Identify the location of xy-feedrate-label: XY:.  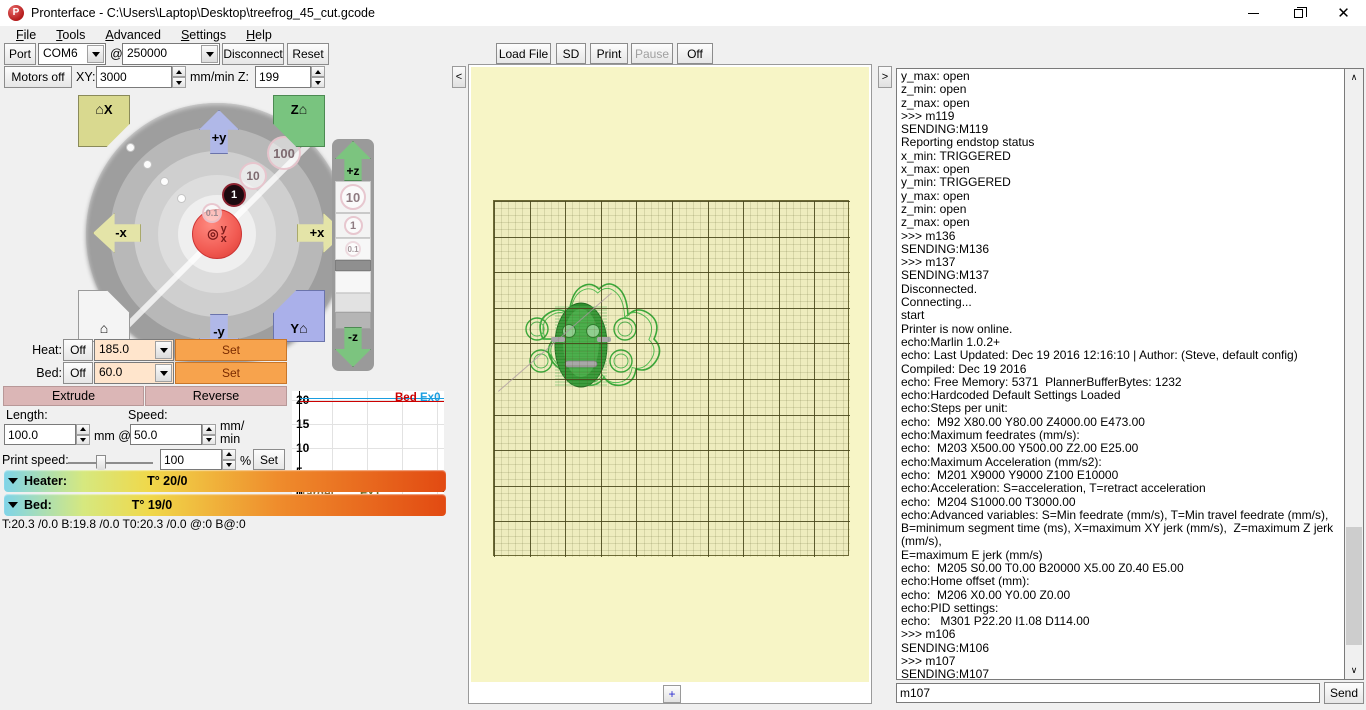
(86, 77).